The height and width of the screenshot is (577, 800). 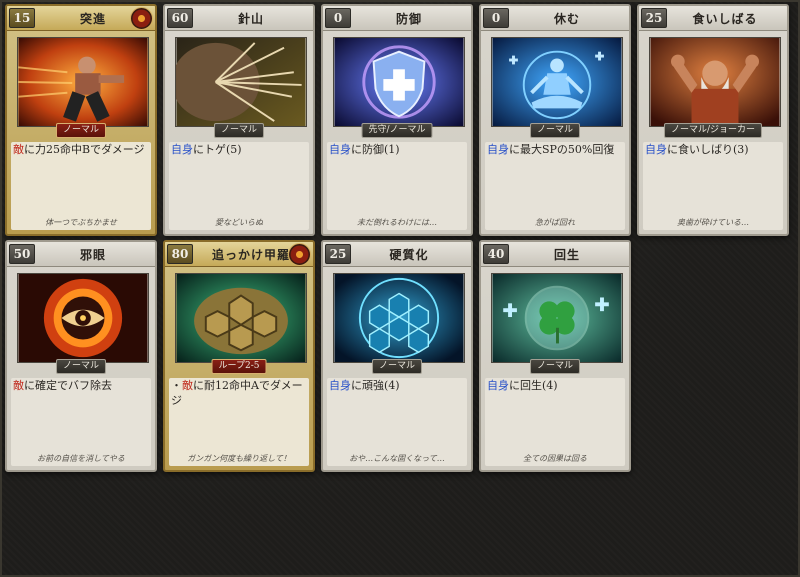 I want to click on card-cost: 40, so click(x=496, y=254).